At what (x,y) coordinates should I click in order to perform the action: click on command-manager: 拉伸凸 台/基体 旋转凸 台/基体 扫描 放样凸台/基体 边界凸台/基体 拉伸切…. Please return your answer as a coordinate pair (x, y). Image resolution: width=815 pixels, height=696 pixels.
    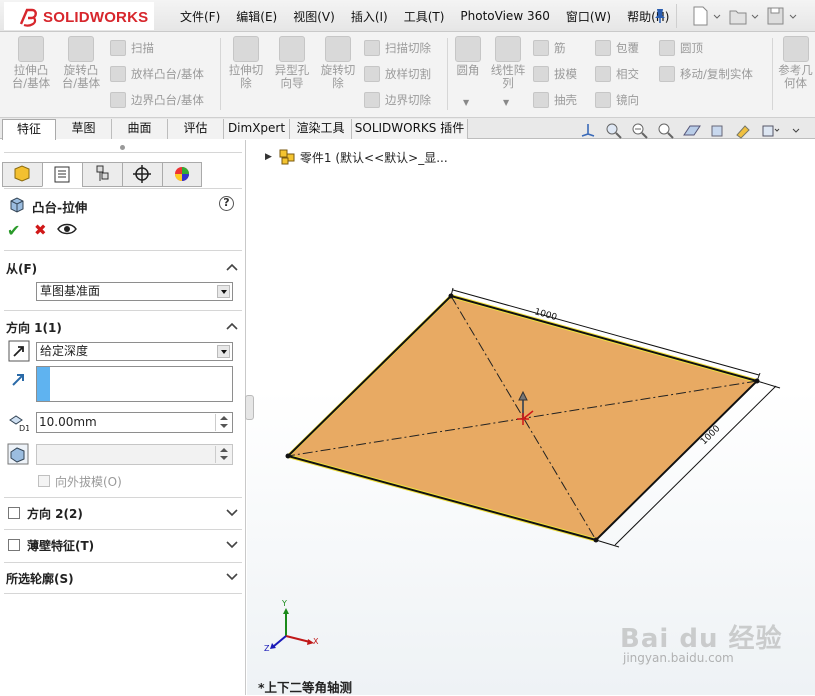
    Looking at the image, I should click on (407, 75).